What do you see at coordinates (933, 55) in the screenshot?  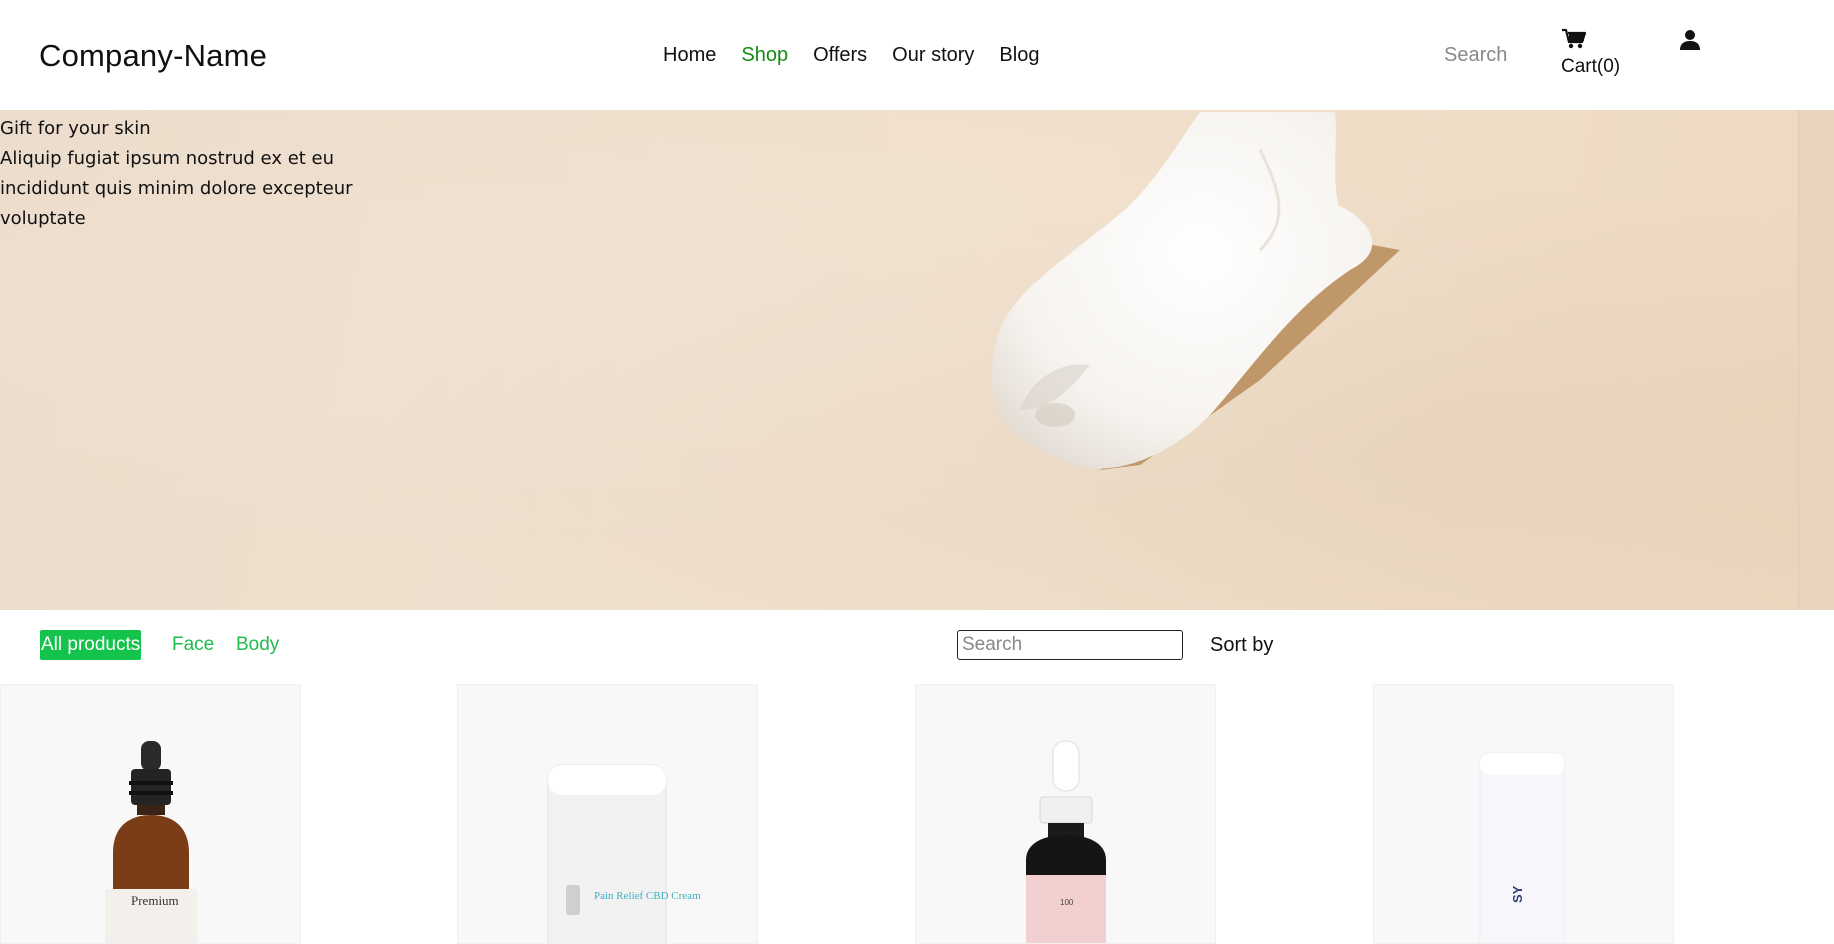 I see `nav-our-story: Our story` at bounding box center [933, 55].